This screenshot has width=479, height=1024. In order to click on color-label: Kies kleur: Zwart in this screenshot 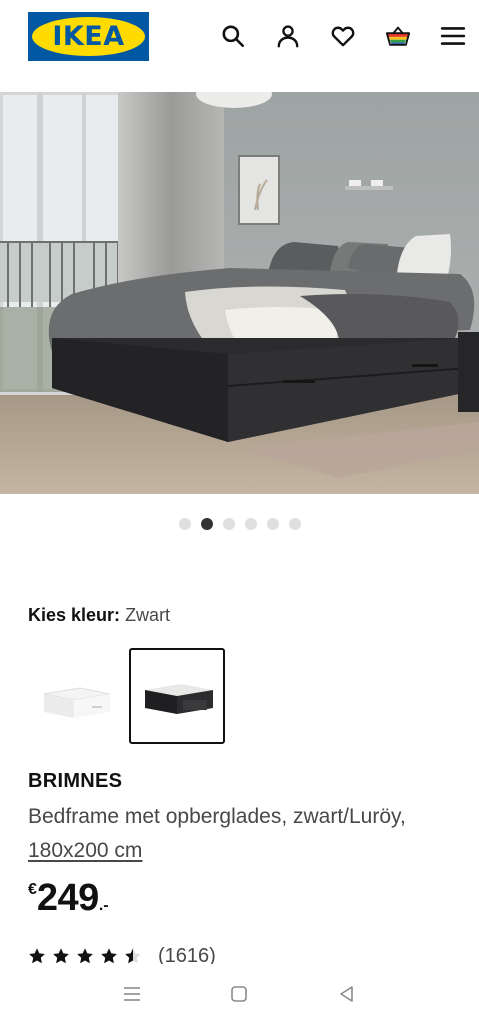, I will do `click(99, 615)`.